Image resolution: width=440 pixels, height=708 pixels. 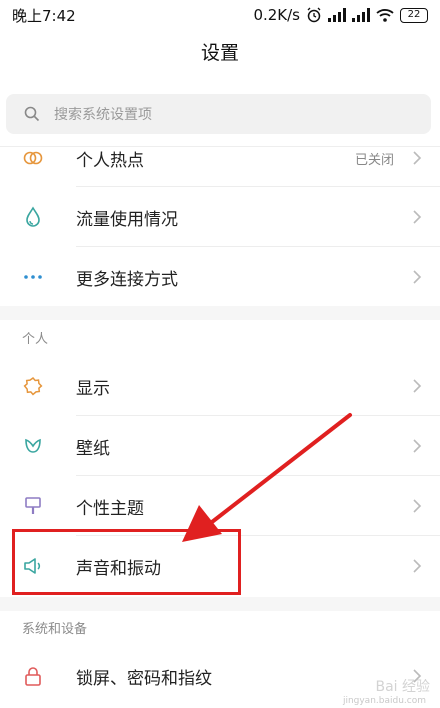 I want to click on settings-item-label: 流量使用情况, so click(x=127, y=219).